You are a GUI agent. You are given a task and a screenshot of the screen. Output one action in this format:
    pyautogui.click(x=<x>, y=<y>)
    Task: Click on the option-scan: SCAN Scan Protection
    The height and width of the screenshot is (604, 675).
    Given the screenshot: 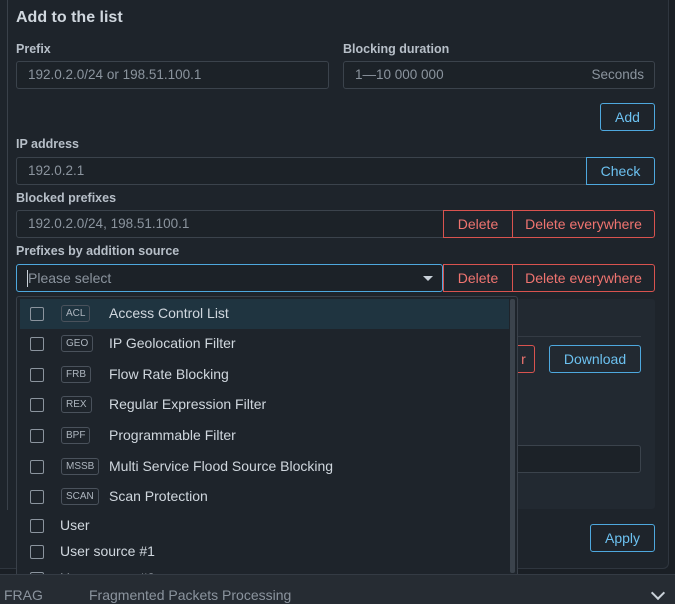 What is the action you would take?
    pyautogui.click(x=264, y=497)
    